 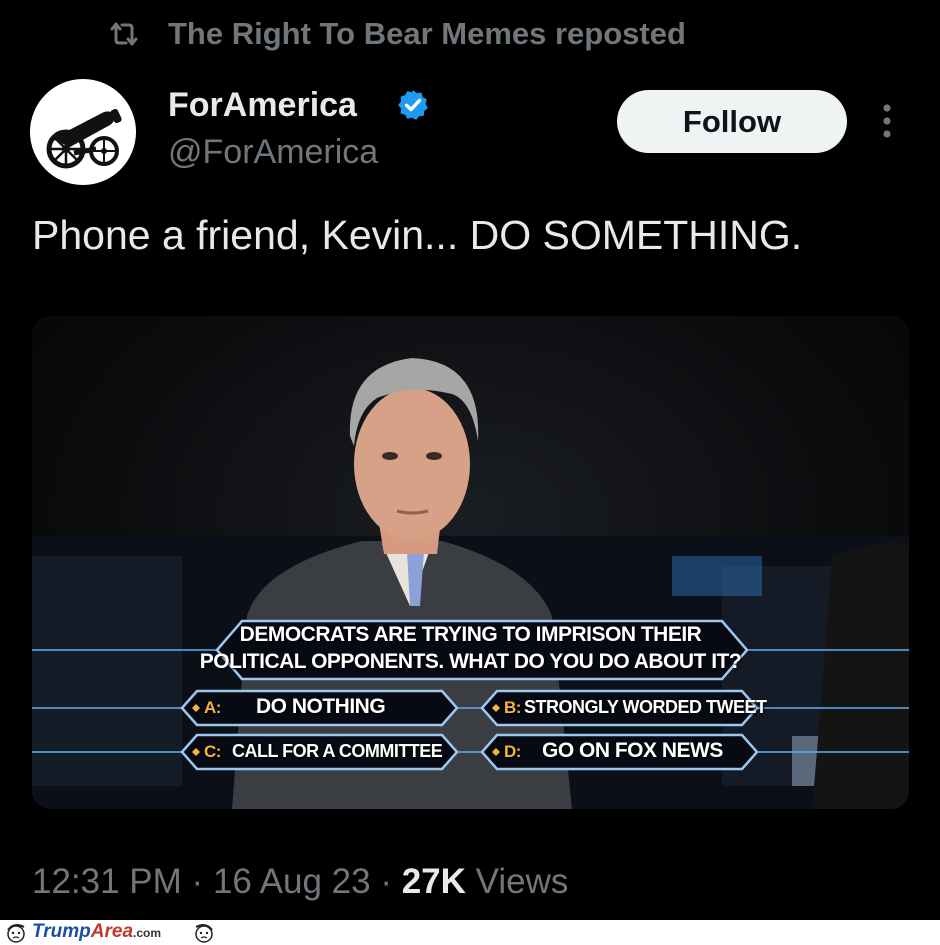 I want to click on display-name: ForAmerica, so click(x=262, y=105).